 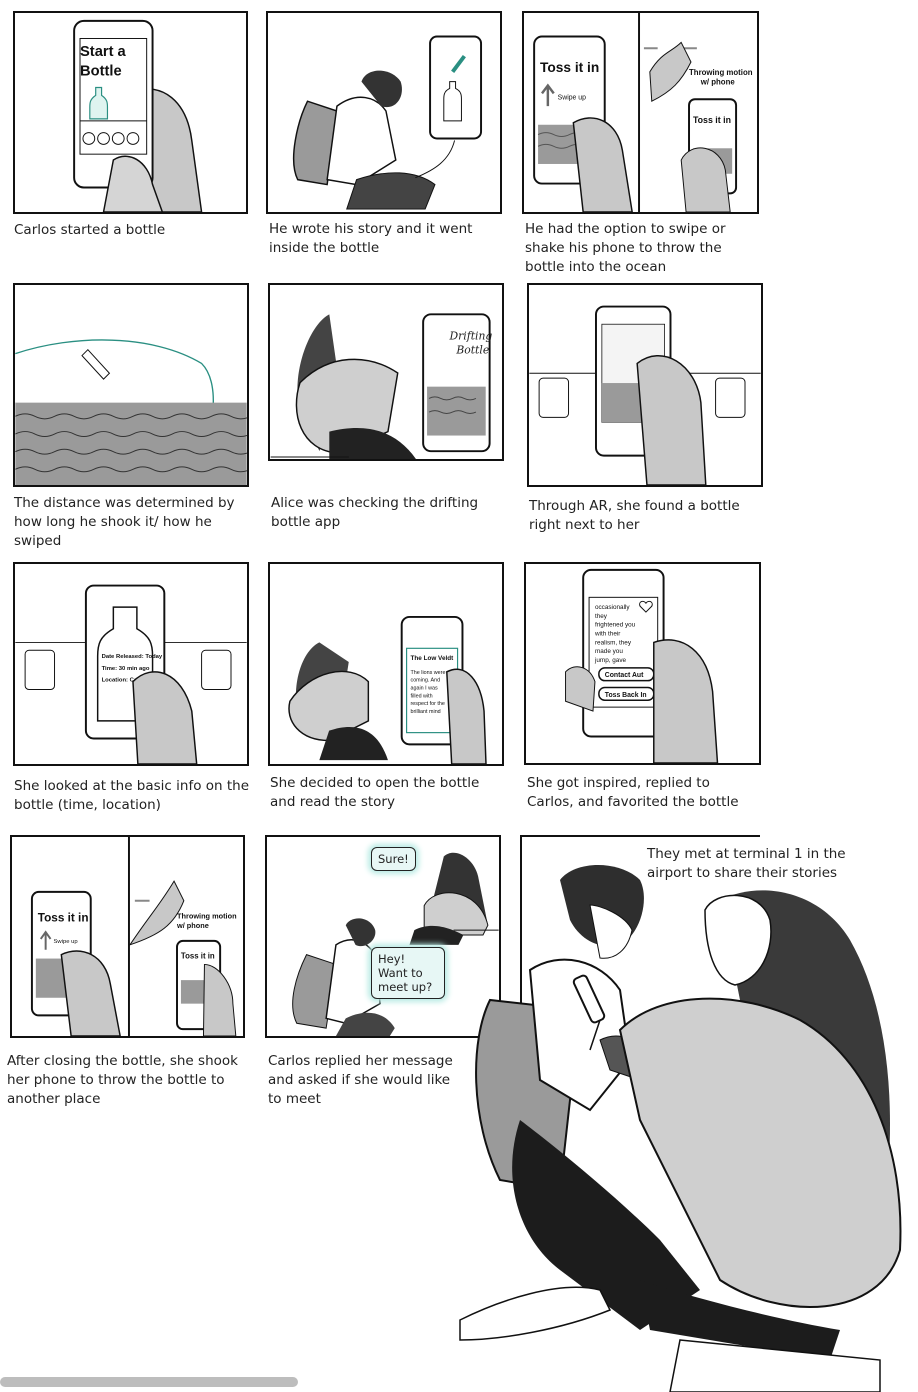 I want to click on panel-10-toss-label-small: Toss it in, so click(x=198, y=956).